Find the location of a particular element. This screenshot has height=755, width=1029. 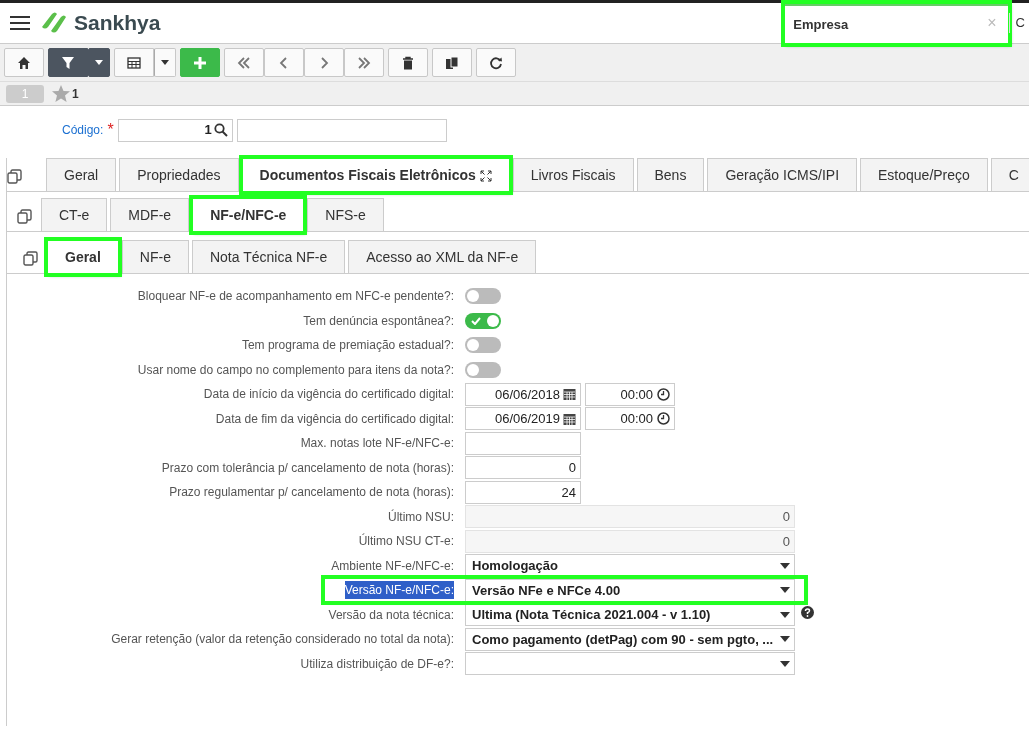

tab: MDF-e is located at coordinates (150, 214).